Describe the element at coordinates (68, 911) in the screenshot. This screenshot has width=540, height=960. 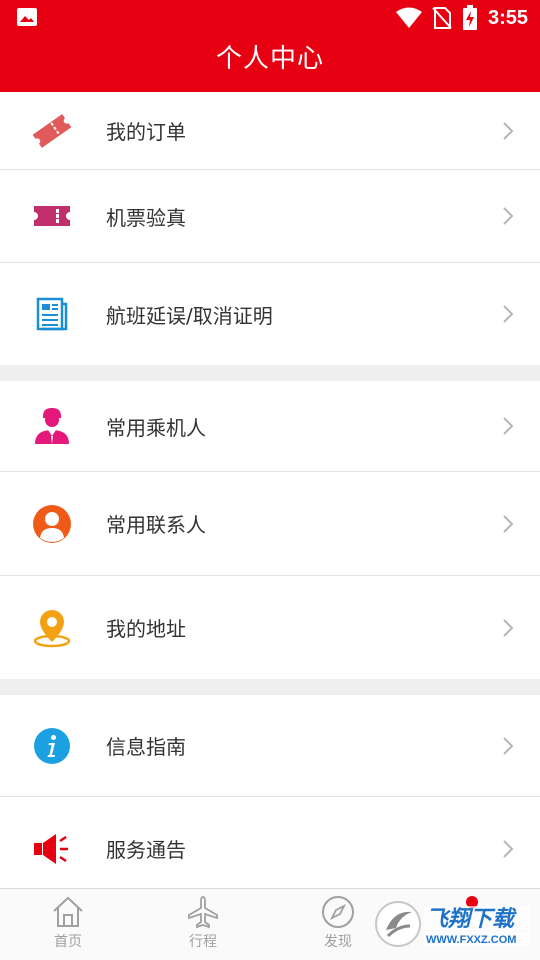
I see `home-icon` at that location.